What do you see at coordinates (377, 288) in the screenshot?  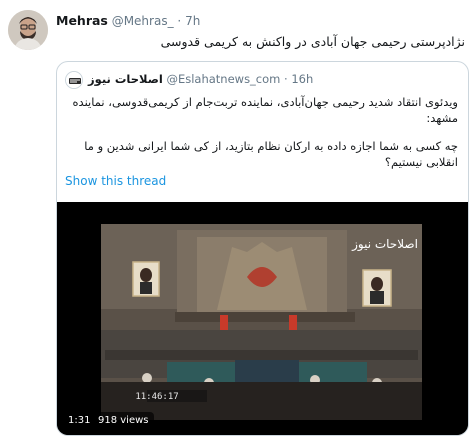 I see `portrait-right` at bounding box center [377, 288].